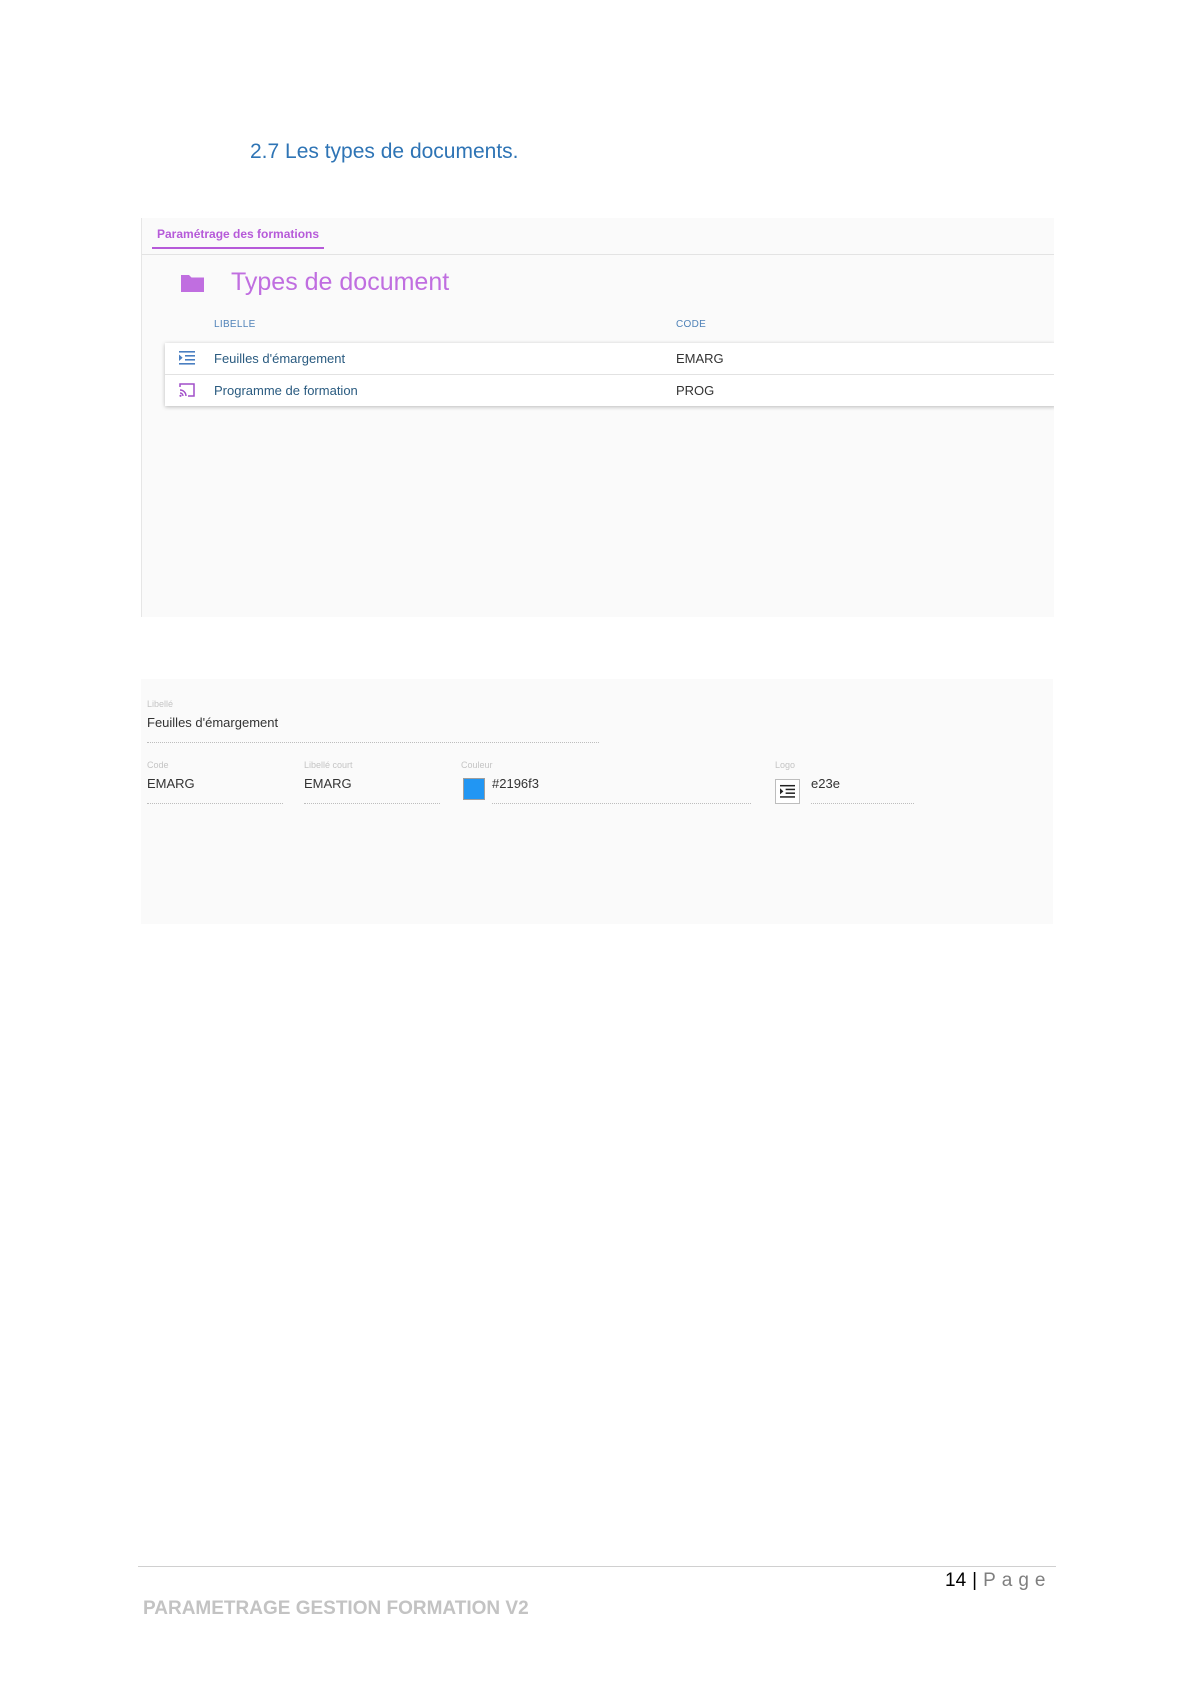 This screenshot has height=1684, width=1191. I want to click on footer-document-title: PARAMETRAGE GESTION FORMATION V2, so click(336, 1608).